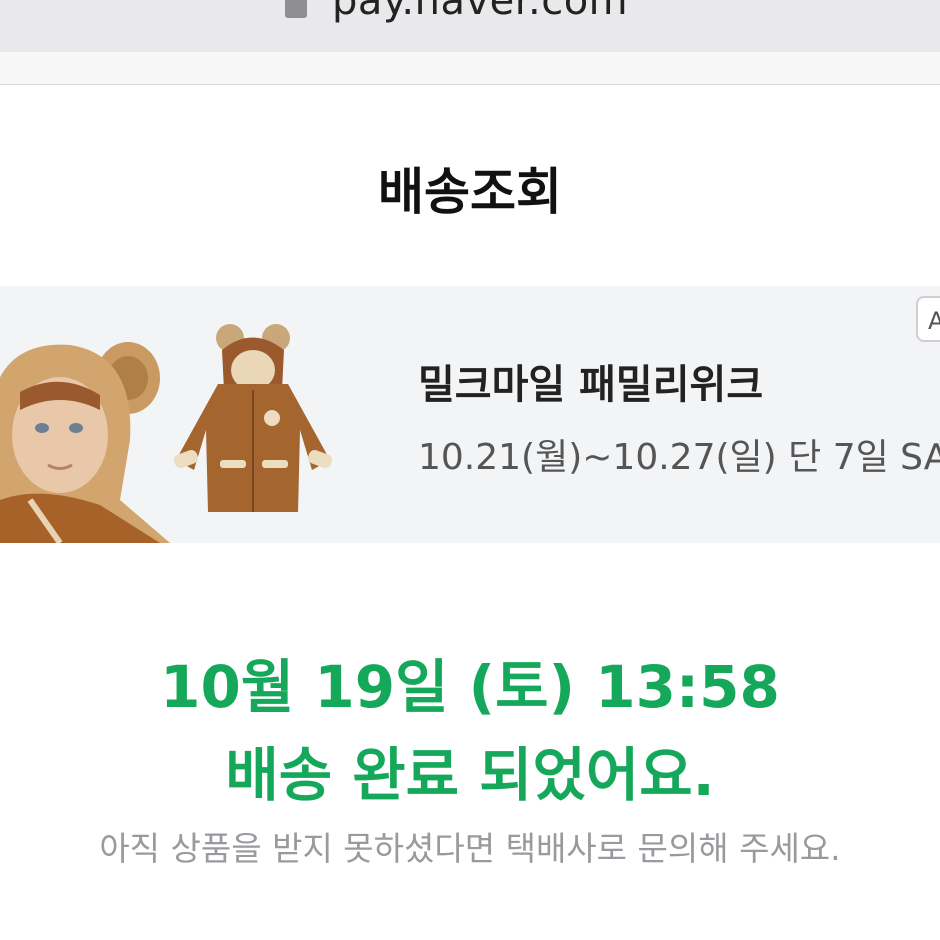  Describe the element at coordinates (470, 775) in the screenshot. I see `delivery-status-message: 배송 완료 되었어요.` at that location.